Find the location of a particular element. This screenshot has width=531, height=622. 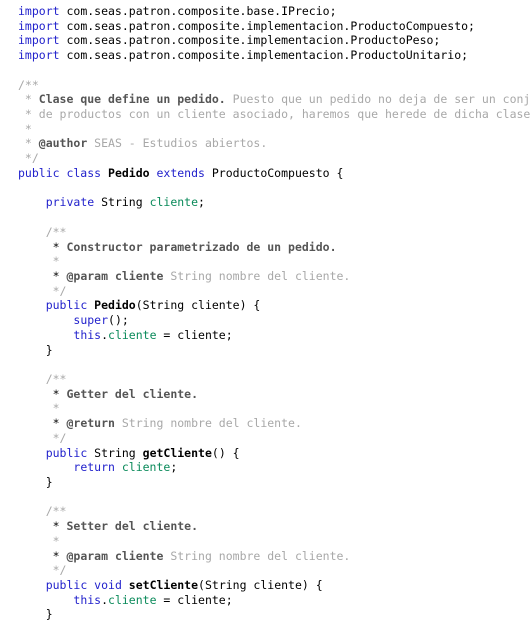

code-line-getter-javadoc-close: */ is located at coordinates (274, 438).